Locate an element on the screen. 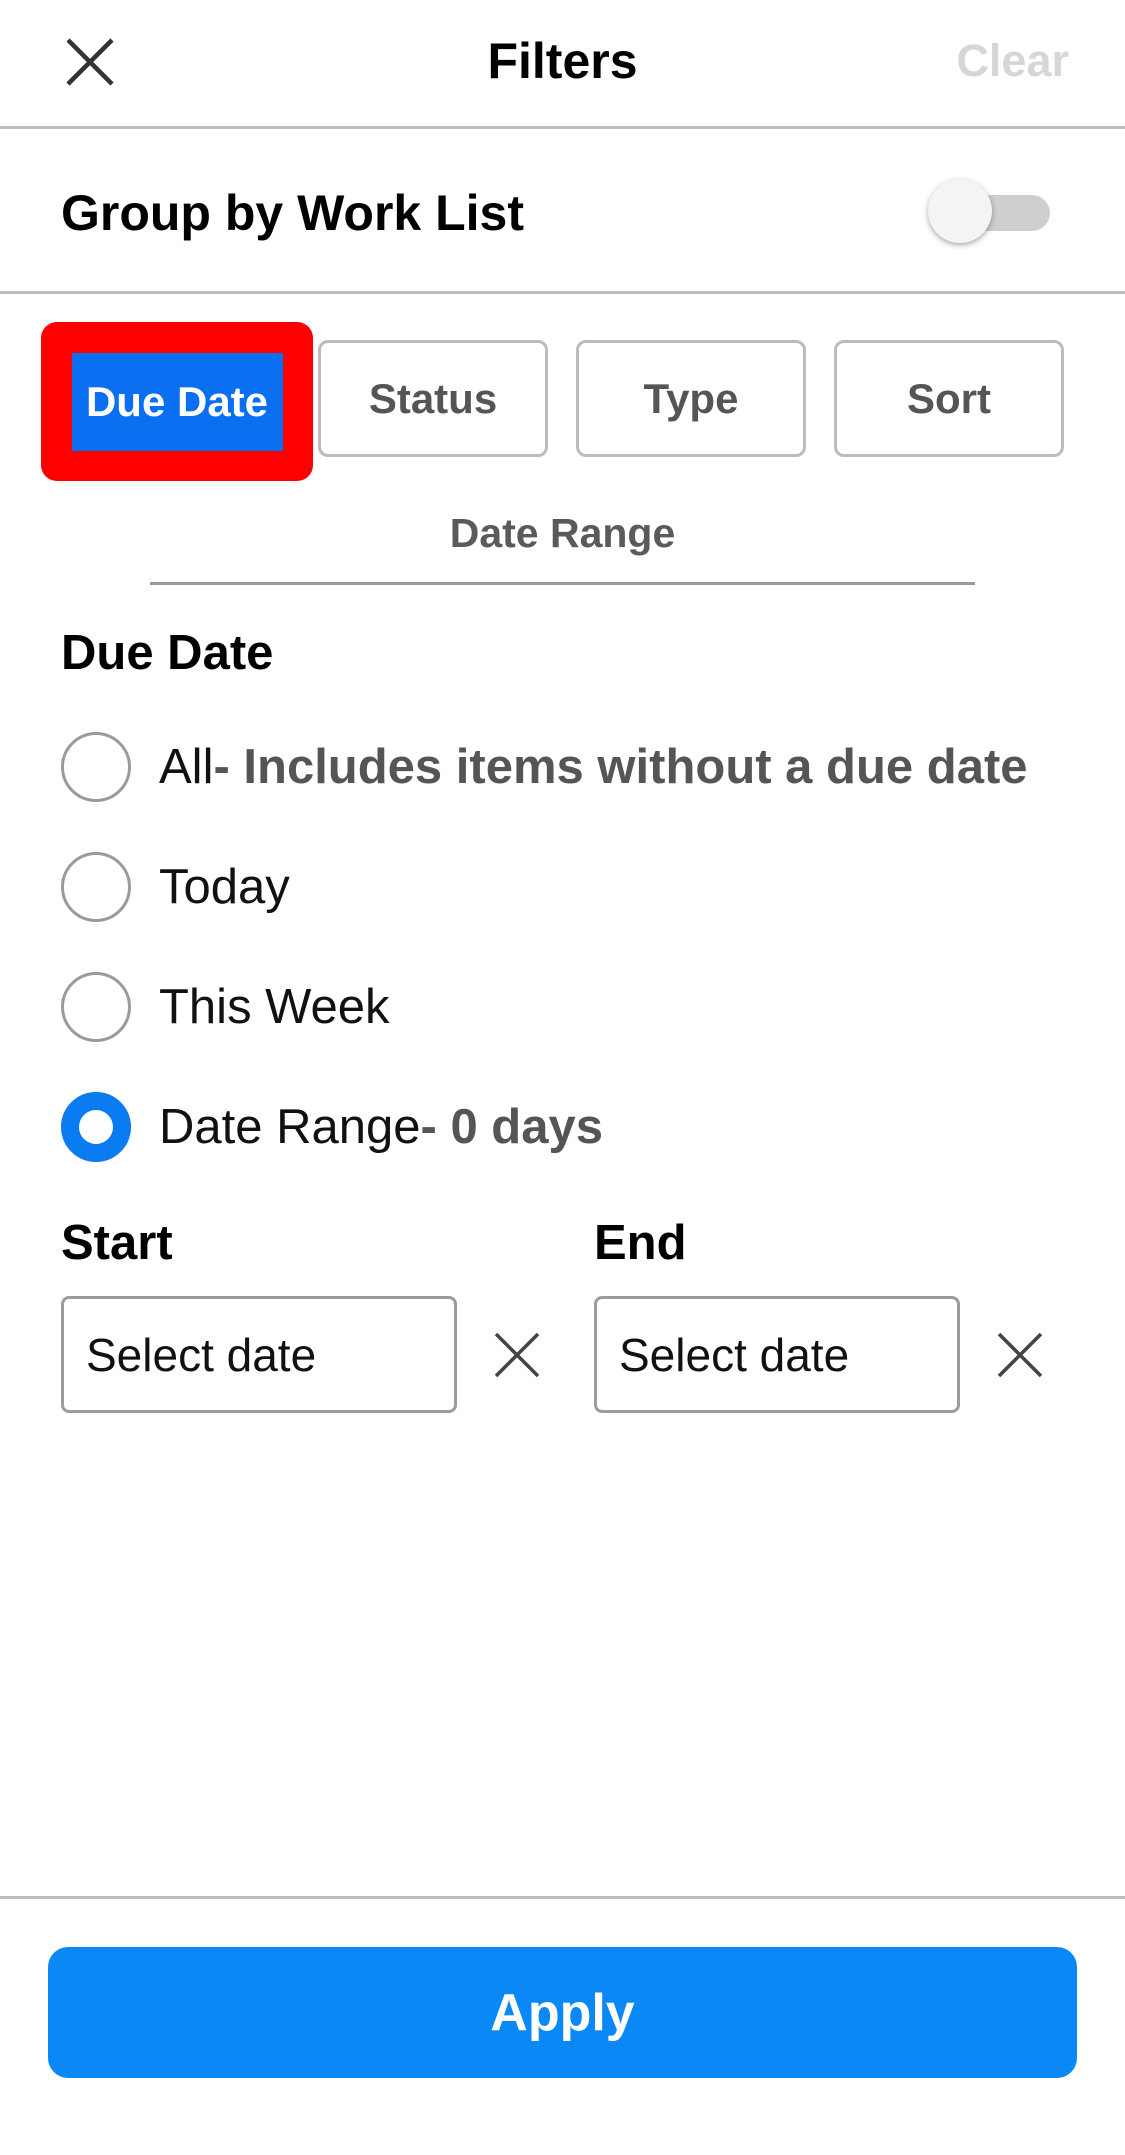 This screenshot has width=1125, height=2155. option-date-range-note: - 0 days is located at coordinates (511, 1127).